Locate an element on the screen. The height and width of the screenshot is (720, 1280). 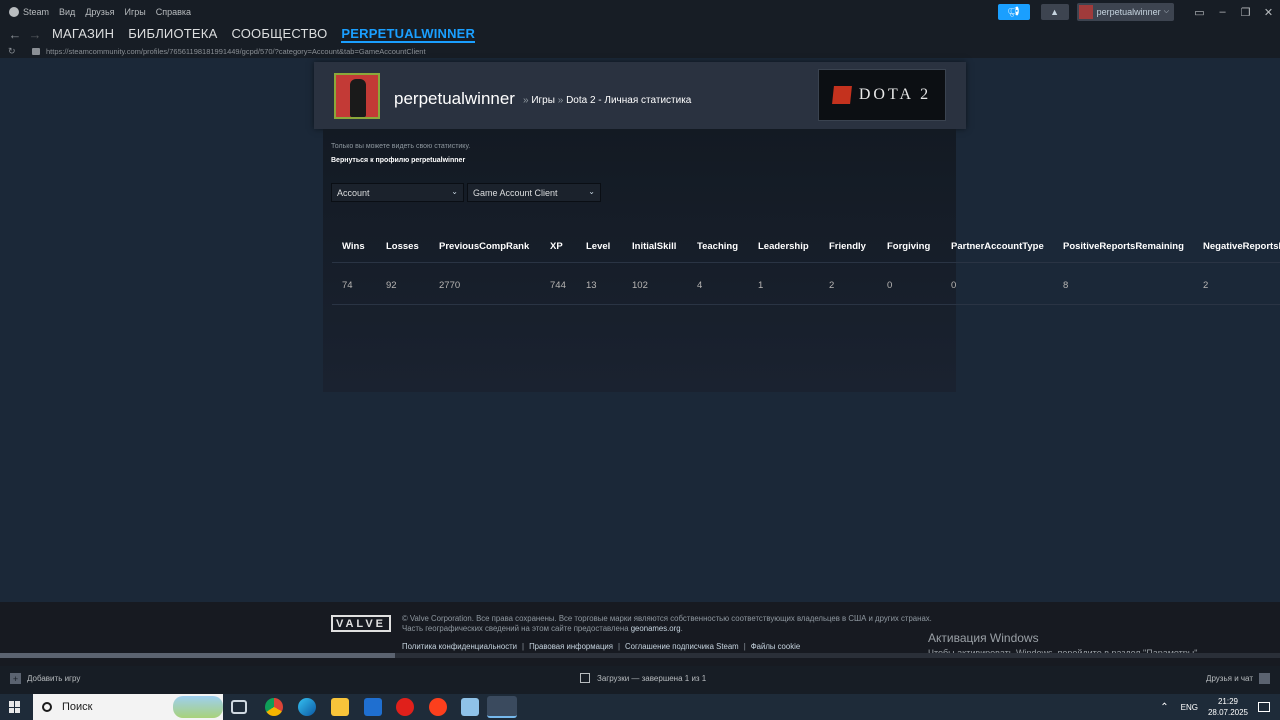
chrome-icon is located at coordinates (274, 707).